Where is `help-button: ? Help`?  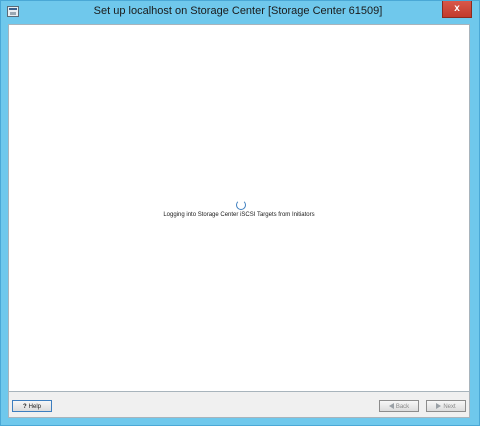 help-button: ? Help is located at coordinates (32, 406).